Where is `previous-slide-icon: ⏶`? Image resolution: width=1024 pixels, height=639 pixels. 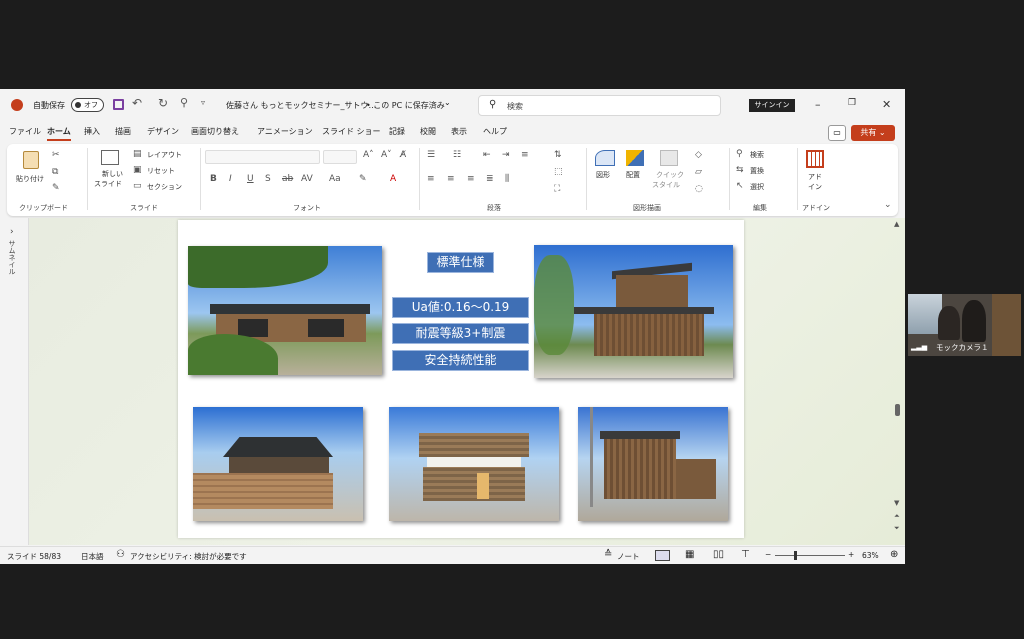
previous-slide-icon: ⏶ is located at coordinates (897, 516).